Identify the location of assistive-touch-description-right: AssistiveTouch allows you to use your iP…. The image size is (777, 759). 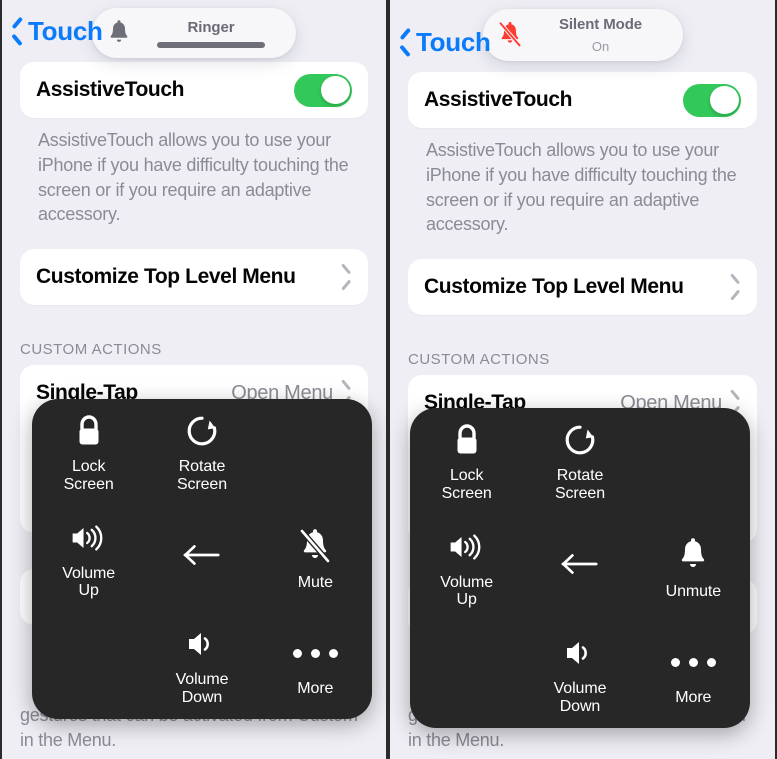
(581, 187).